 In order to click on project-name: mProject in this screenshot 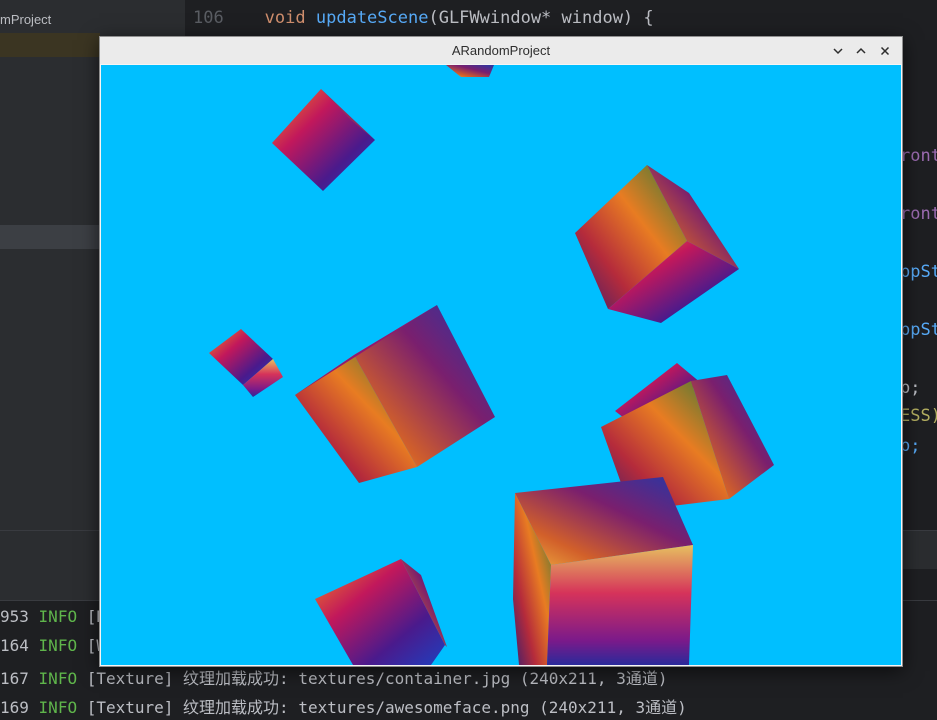, I will do `click(25, 19)`.